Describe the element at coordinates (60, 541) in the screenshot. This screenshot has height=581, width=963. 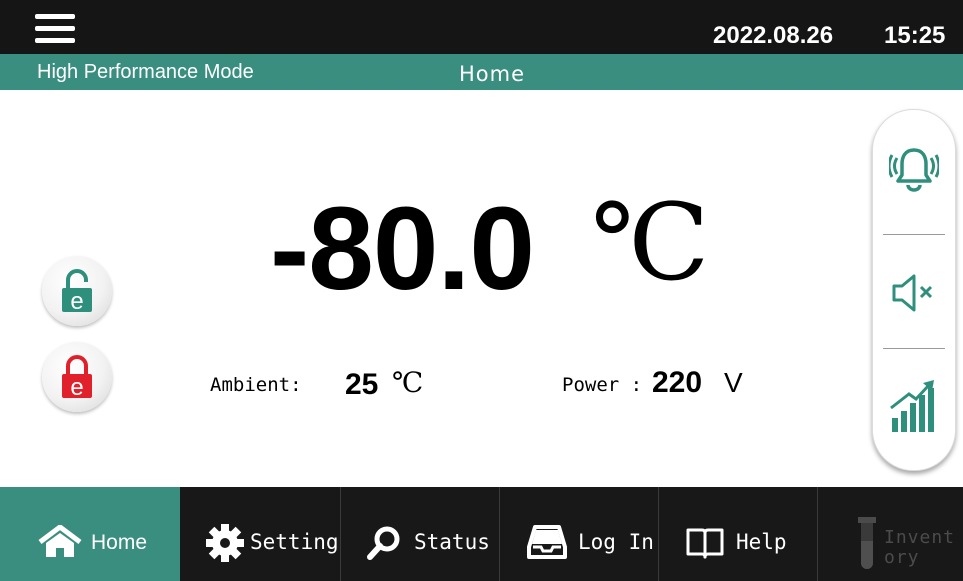
I see `home-icon` at that location.